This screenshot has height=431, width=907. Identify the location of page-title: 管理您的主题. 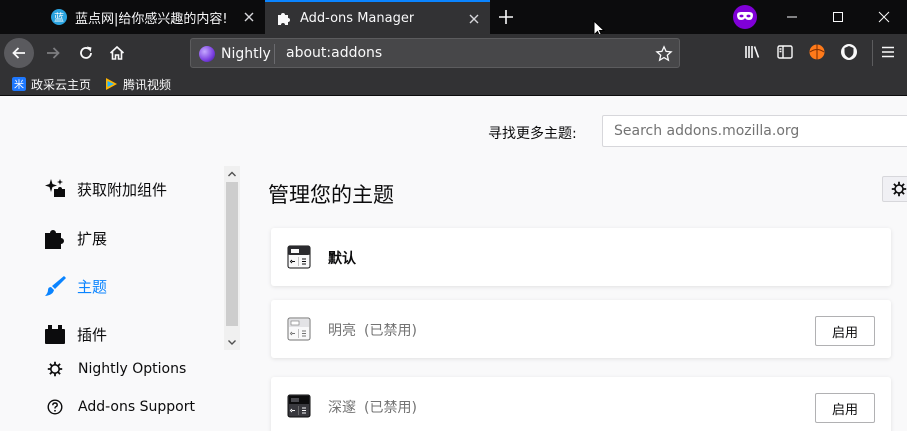
(331, 195).